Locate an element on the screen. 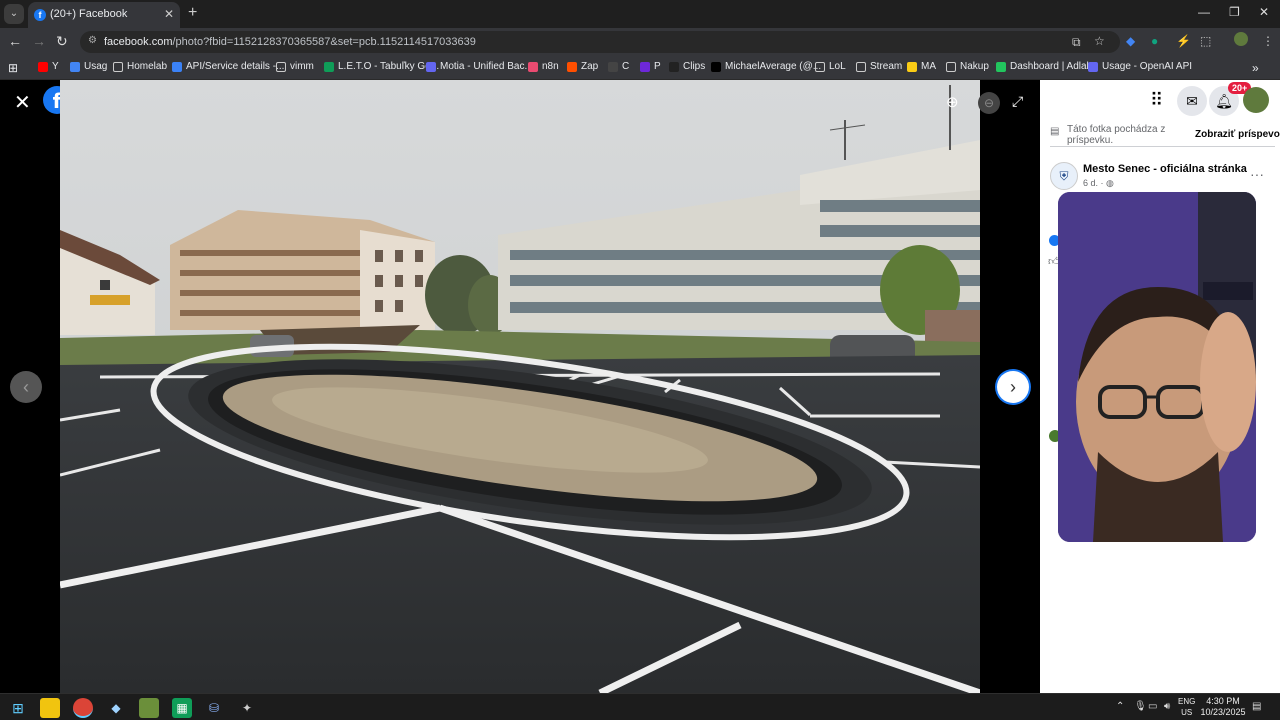 Image resolution: width=1280 pixels, height=720 pixels. fullscreen-icon: ⤢ is located at coordinates (1017, 101).